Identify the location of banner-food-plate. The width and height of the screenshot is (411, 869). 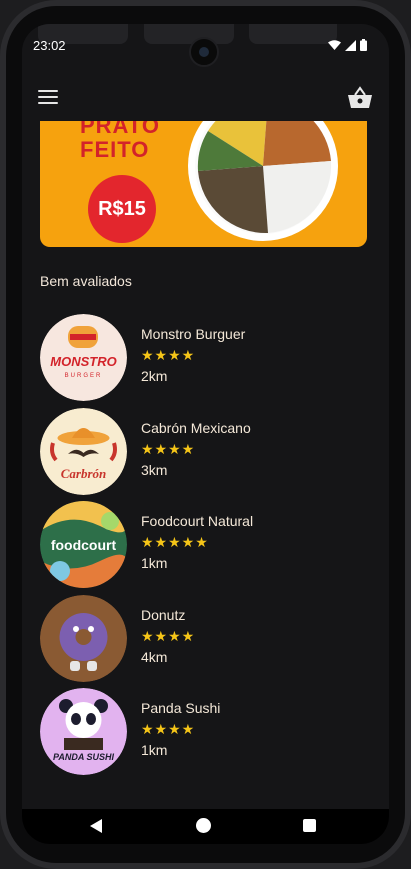
(263, 181).